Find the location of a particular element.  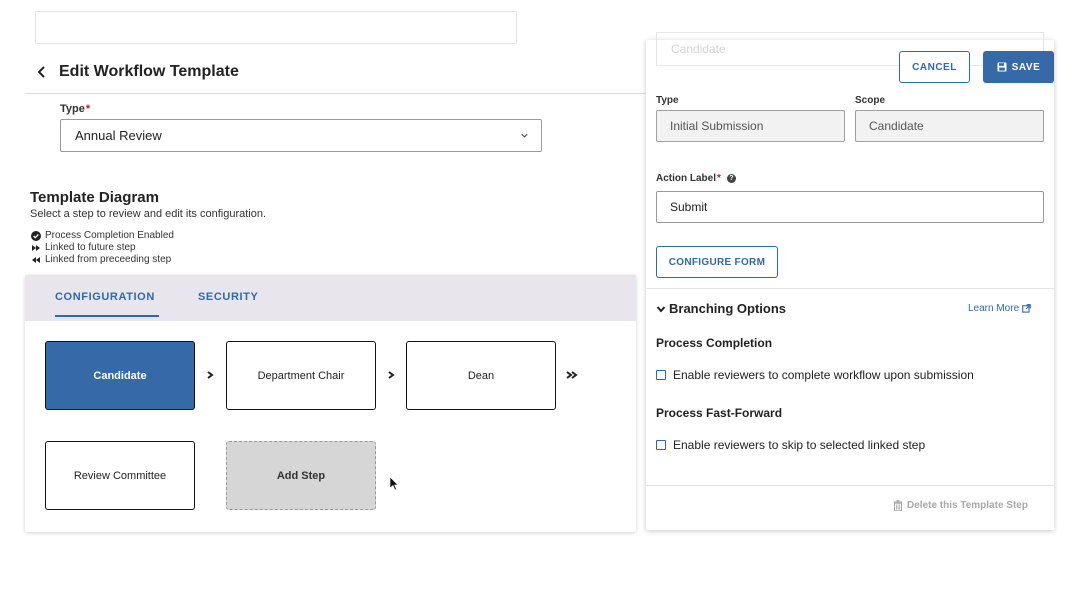

floppy-disk-icon is located at coordinates (1002, 67).